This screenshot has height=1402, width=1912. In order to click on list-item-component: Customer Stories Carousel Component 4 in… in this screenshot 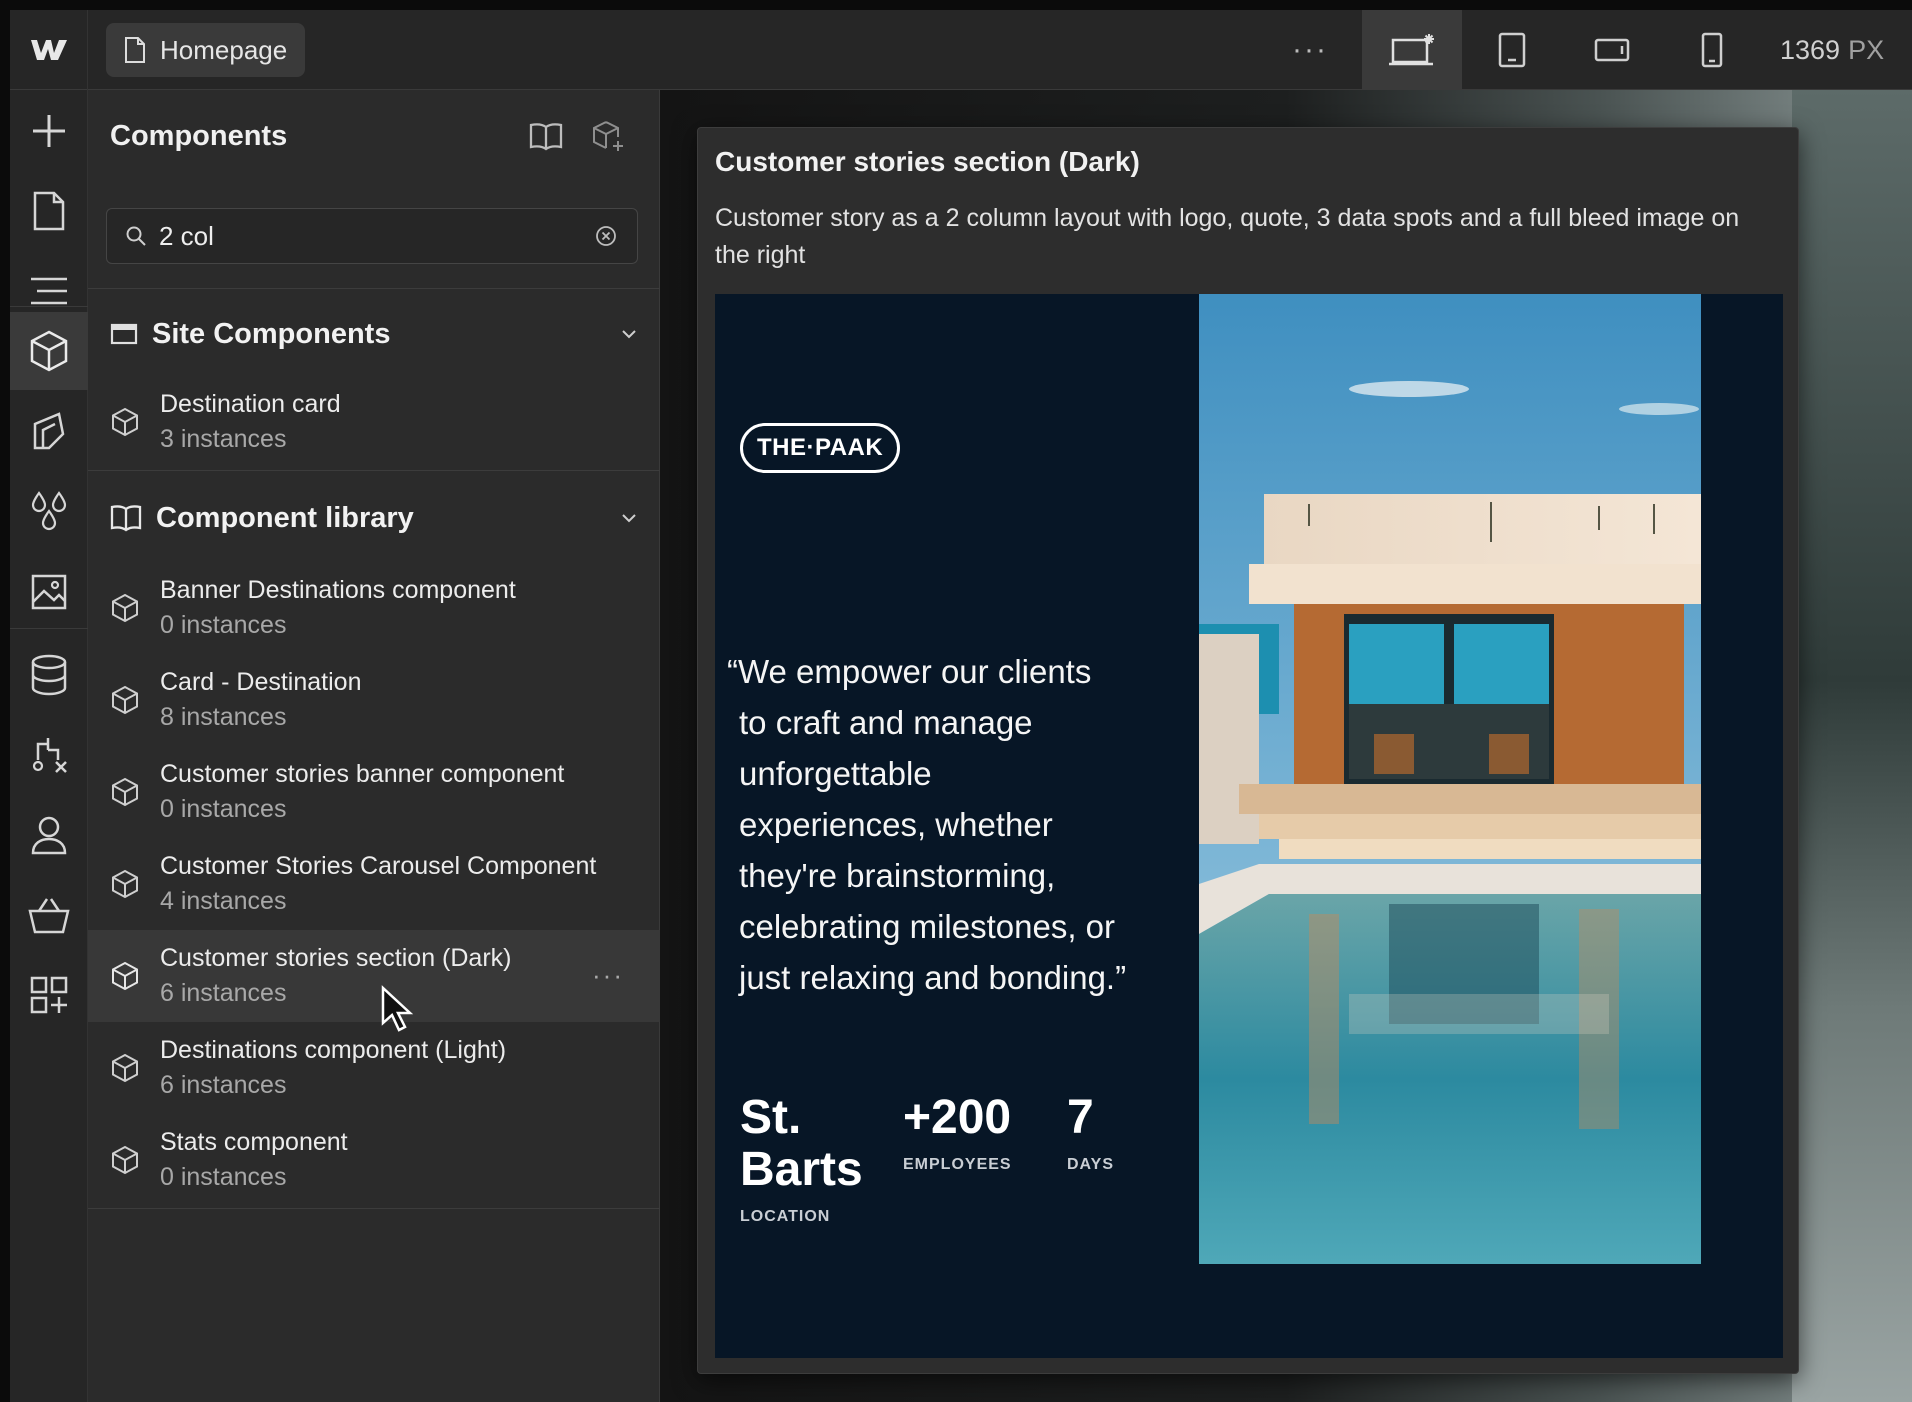, I will do `click(374, 884)`.